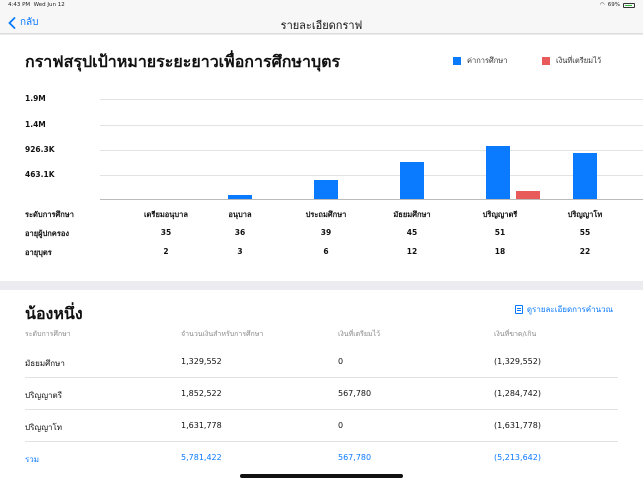  Describe the element at coordinates (240, 251) in the screenshot. I see `child-age-cell: 3` at that location.